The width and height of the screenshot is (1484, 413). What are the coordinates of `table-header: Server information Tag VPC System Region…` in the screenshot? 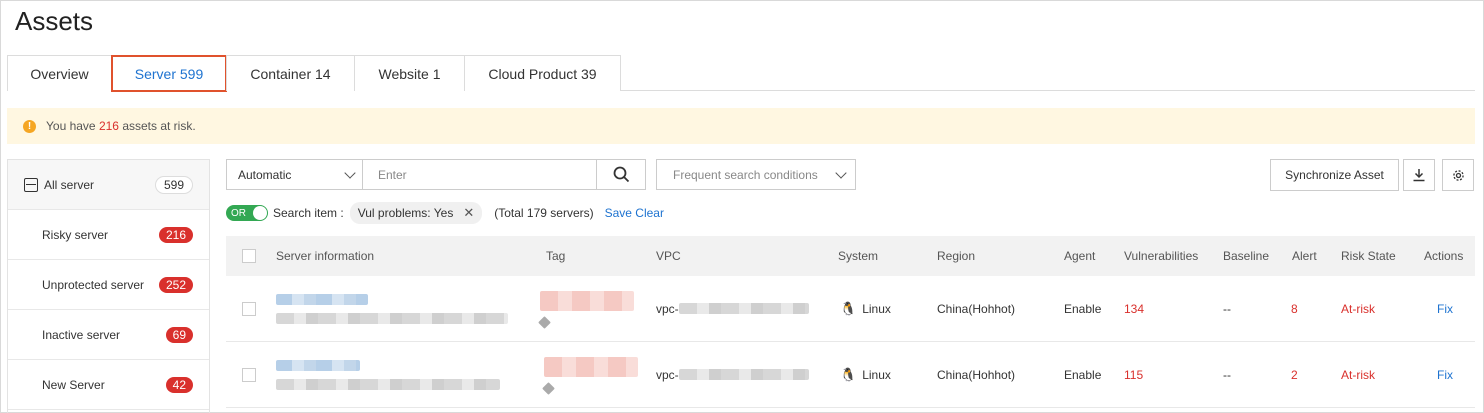 It's located at (850, 256).